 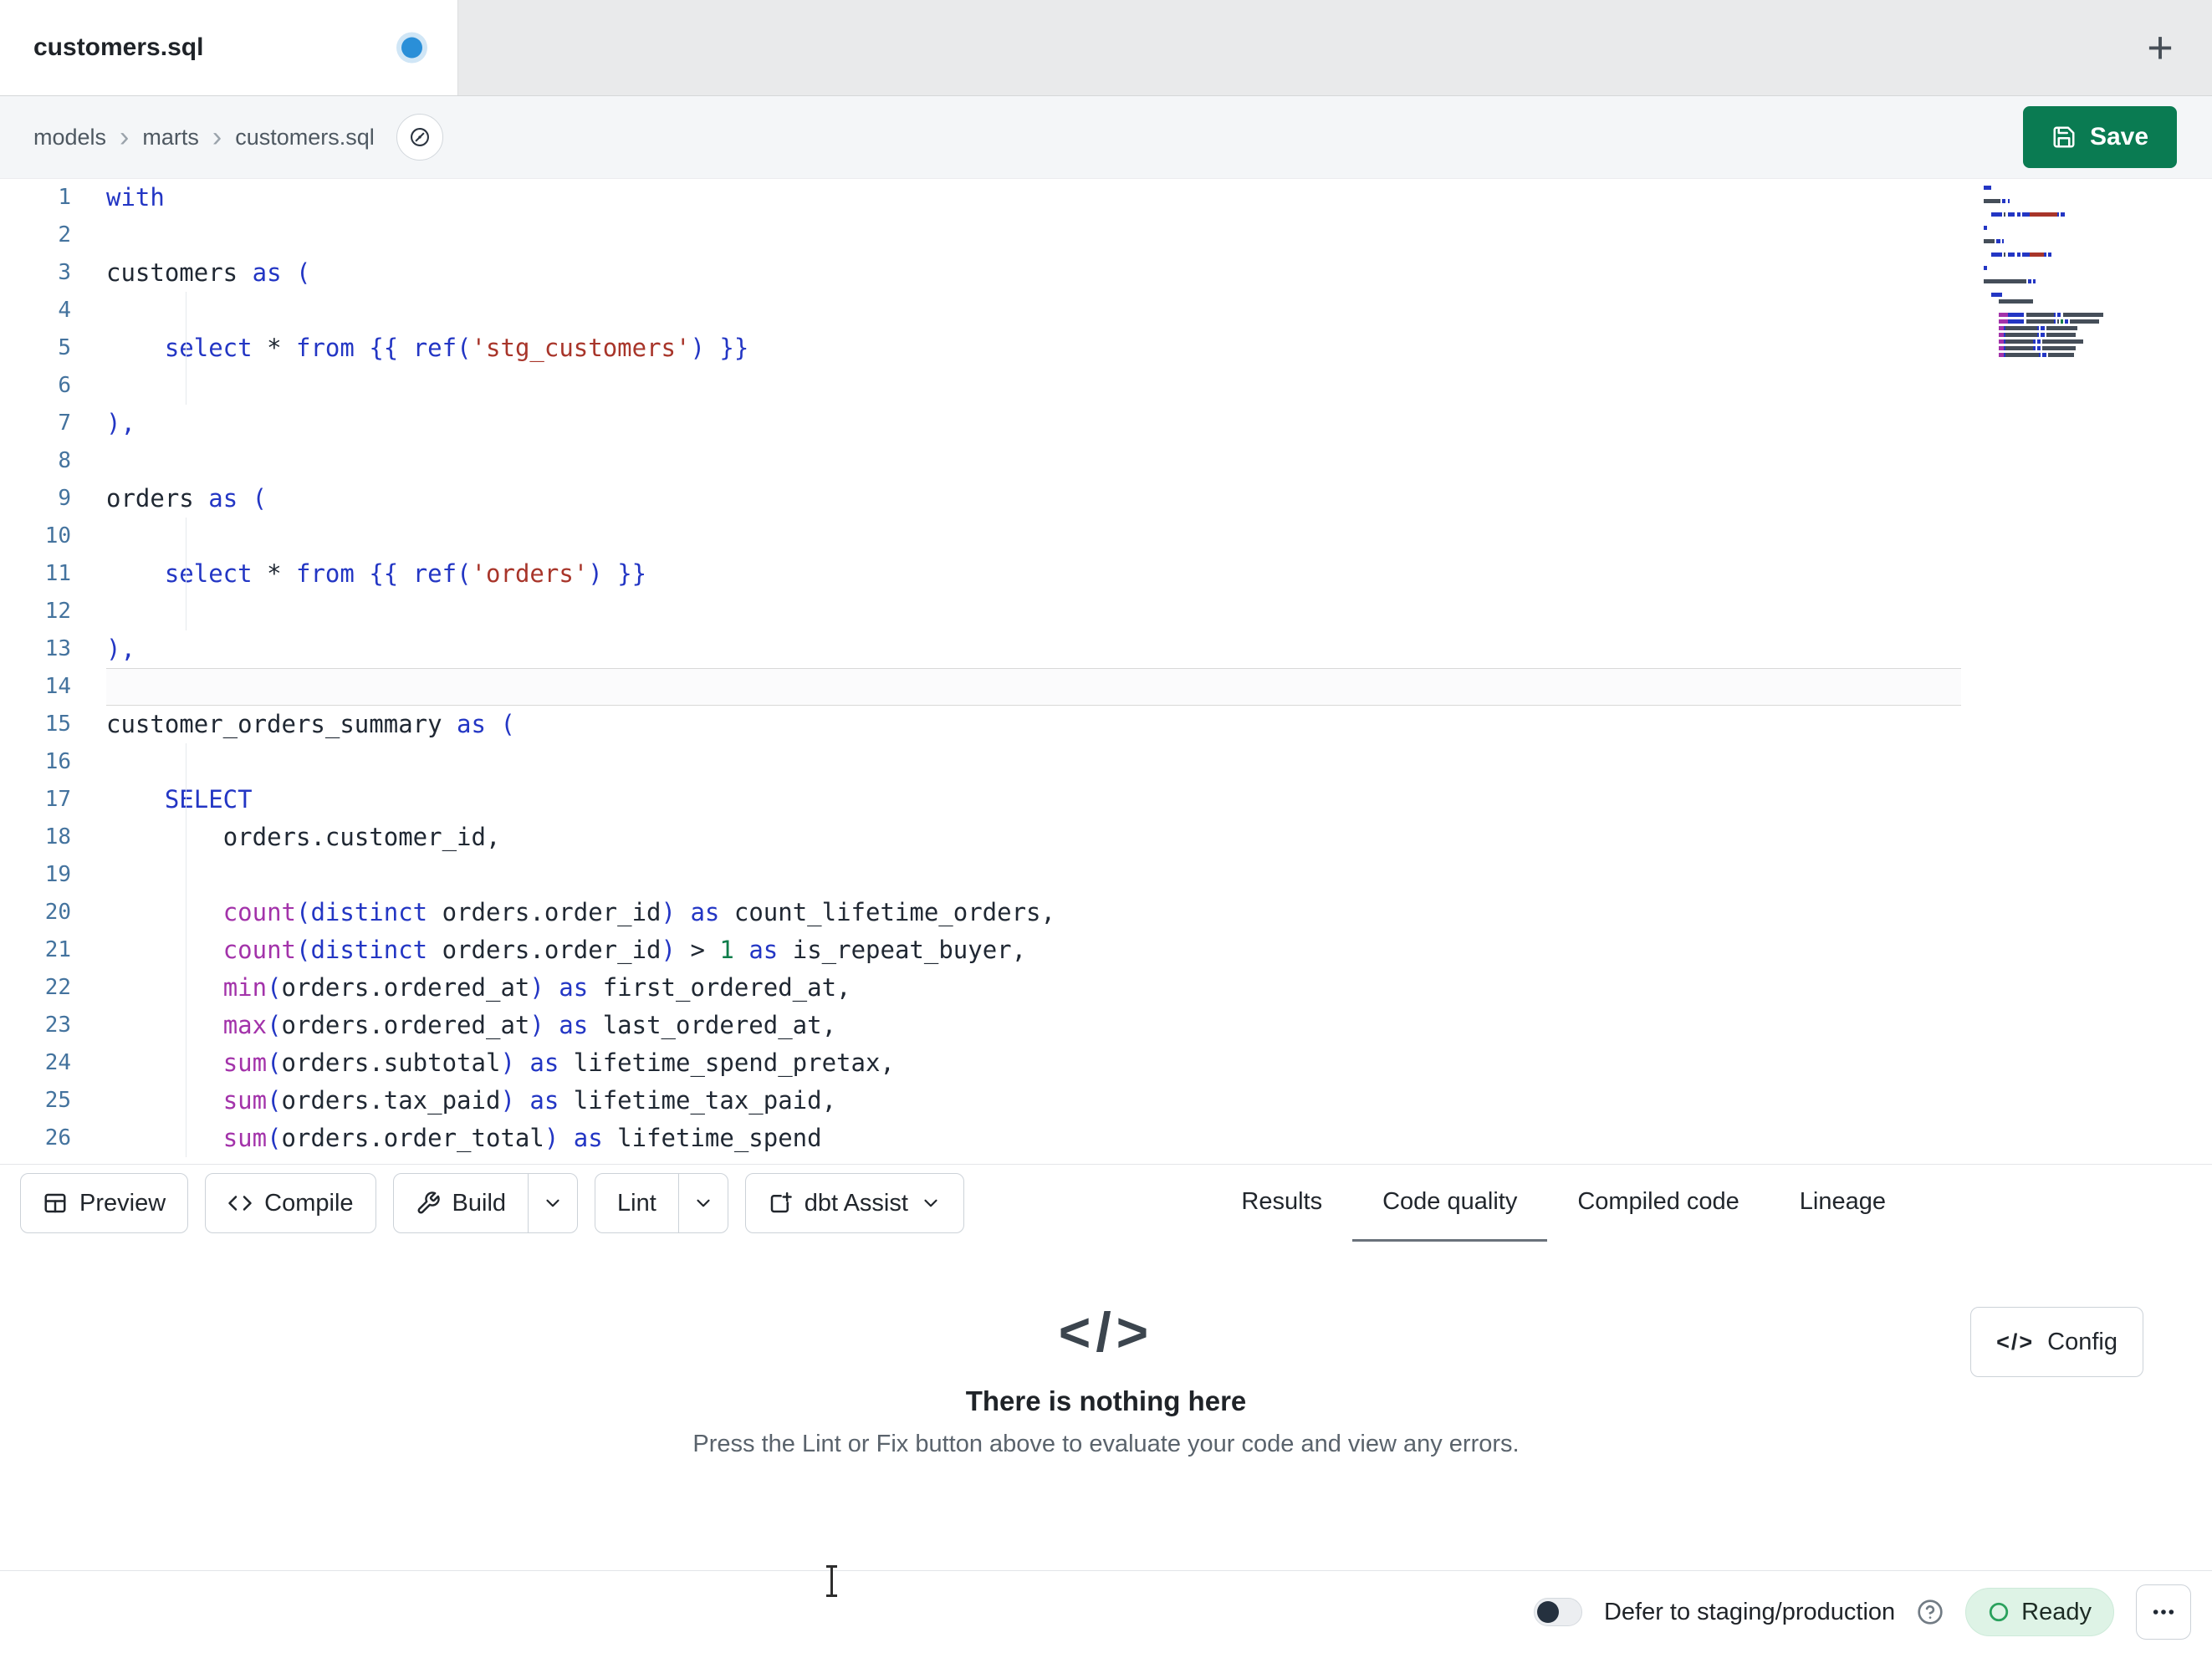 I want to click on line-number: 18, so click(x=58, y=836).